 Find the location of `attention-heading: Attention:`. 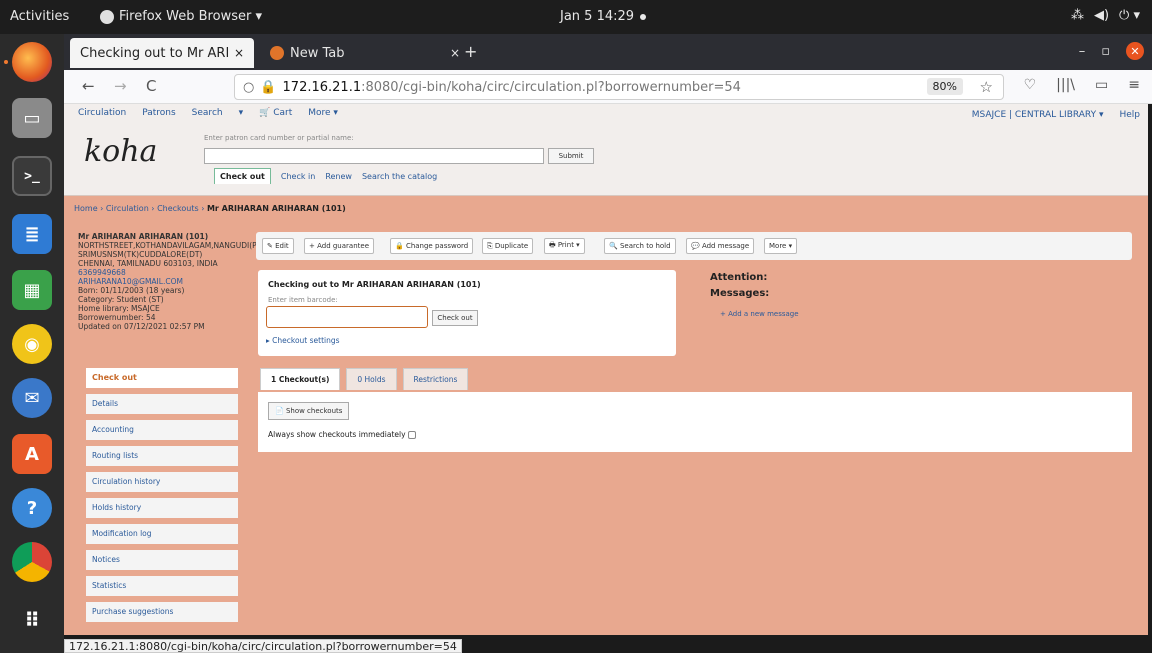

attention-heading: Attention: is located at coordinates (739, 277).